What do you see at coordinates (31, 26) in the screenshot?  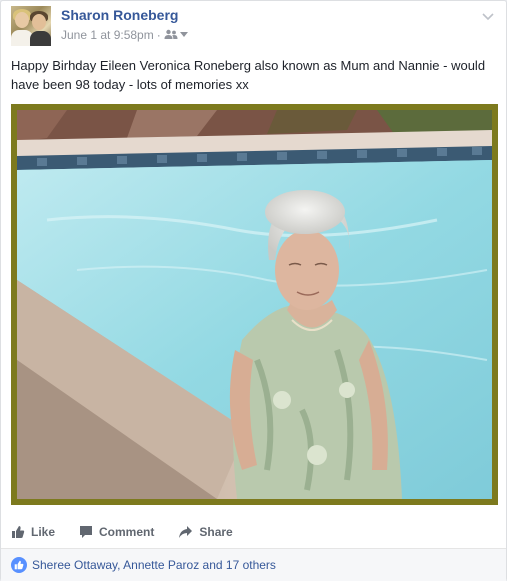 I see `avatar` at bounding box center [31, 26].